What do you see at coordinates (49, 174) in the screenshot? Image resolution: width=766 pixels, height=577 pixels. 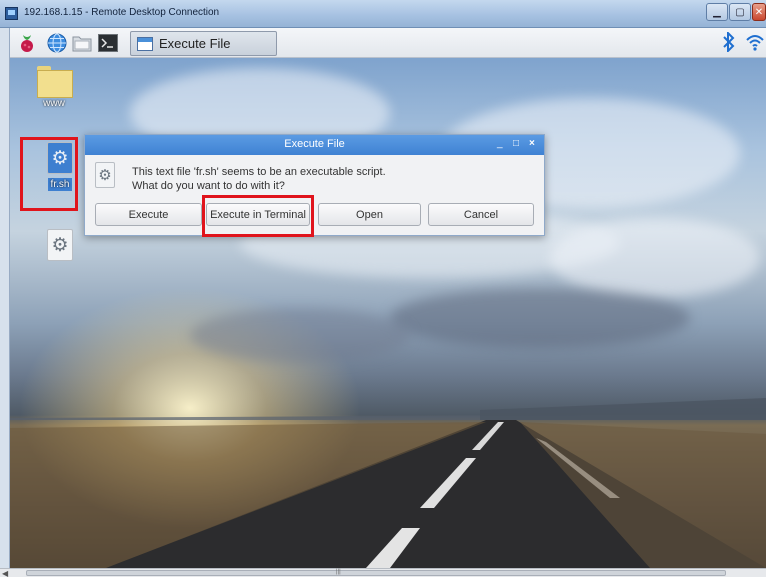 I see `highlight-box-fr-sh-icon` at bounding box center [49, 174].